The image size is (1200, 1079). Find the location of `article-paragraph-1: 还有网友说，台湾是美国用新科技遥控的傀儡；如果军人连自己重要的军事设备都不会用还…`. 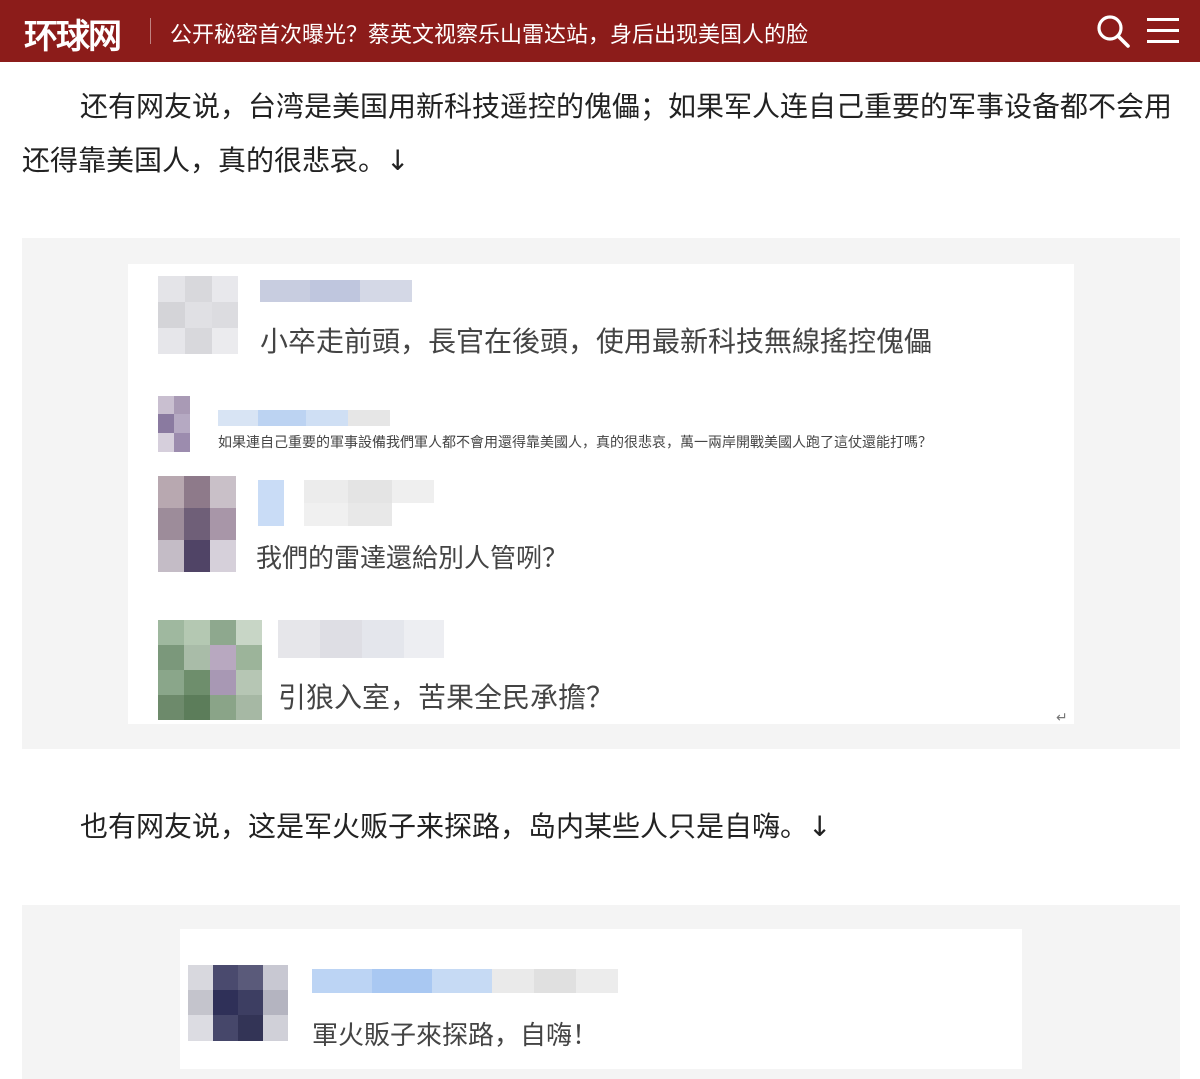

article-paragraph-1: 还有网友说，台湾是美国用新科技遥控的傀儡；如果军人连自己重要的军事设备都不会用还… is located at coordinates (602, 134).